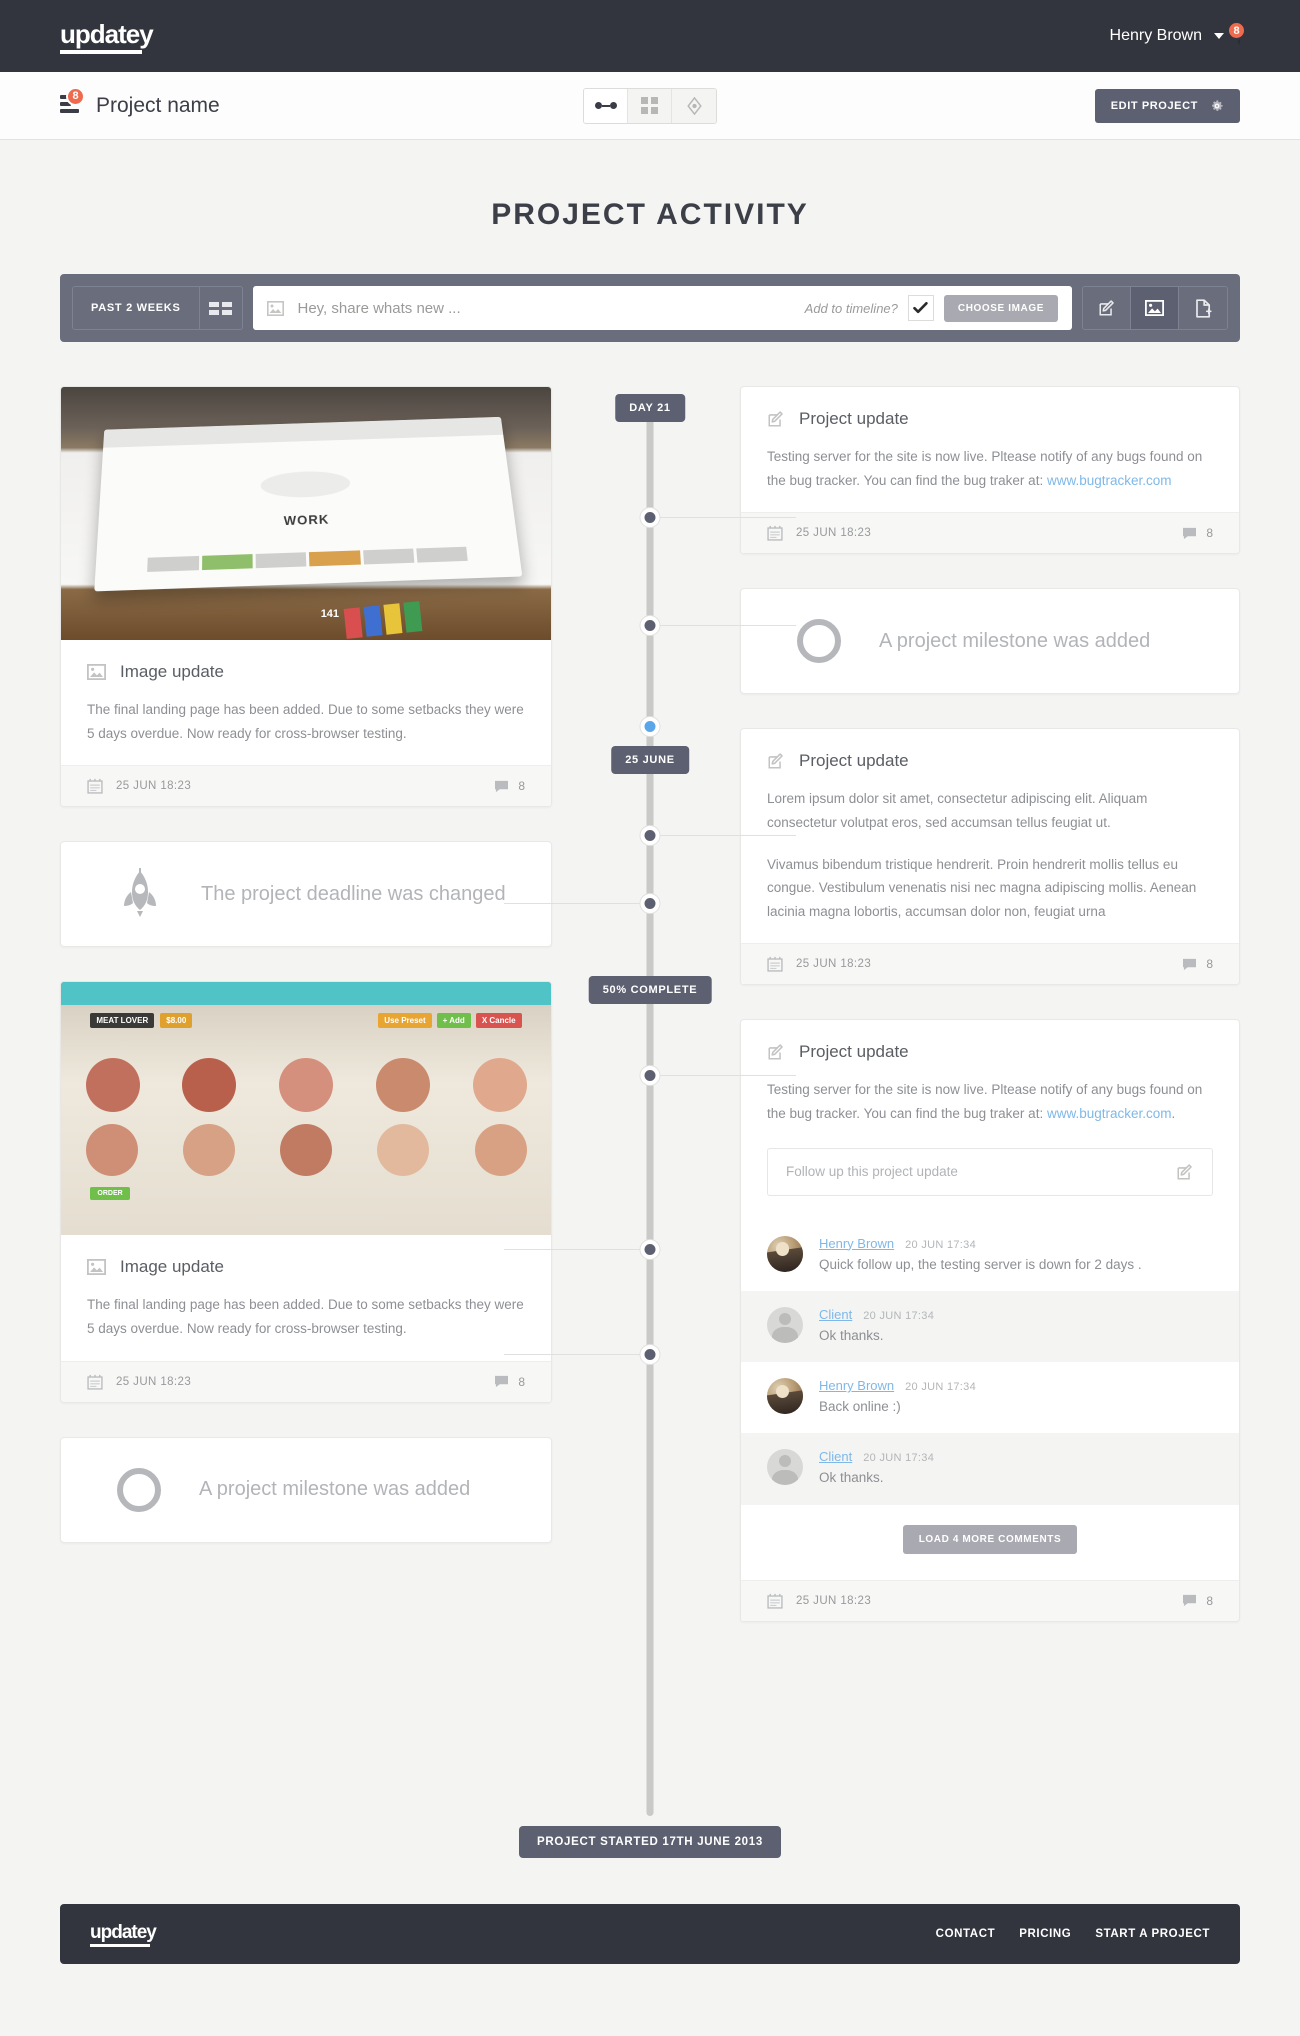 This screenshot has width=1300, height=2036. What do you see at coordinates (872, 1171) in the screenshot?
I see `follow-up-input: Follow up this project update` at bounding box center [872, 1171].